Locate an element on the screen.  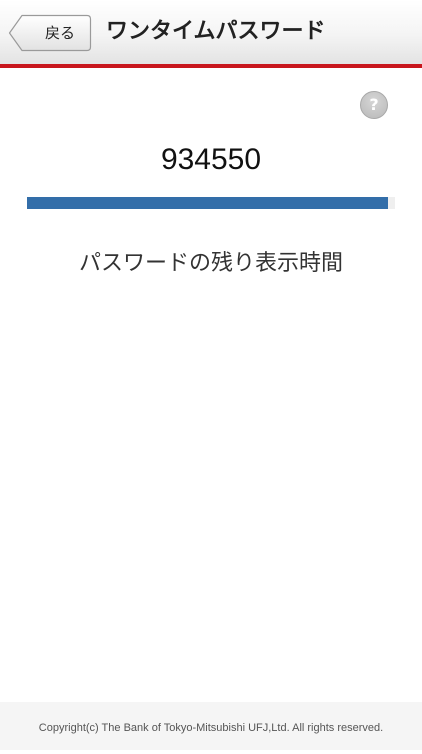
one-time-password: 934550 is located at coordinates (211, 159).